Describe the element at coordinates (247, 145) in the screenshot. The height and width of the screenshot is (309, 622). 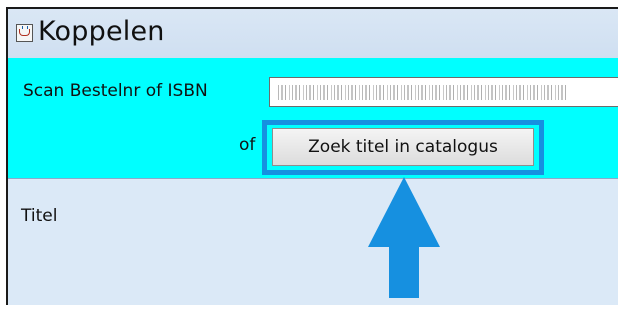
I see `of-label: of` at that location.